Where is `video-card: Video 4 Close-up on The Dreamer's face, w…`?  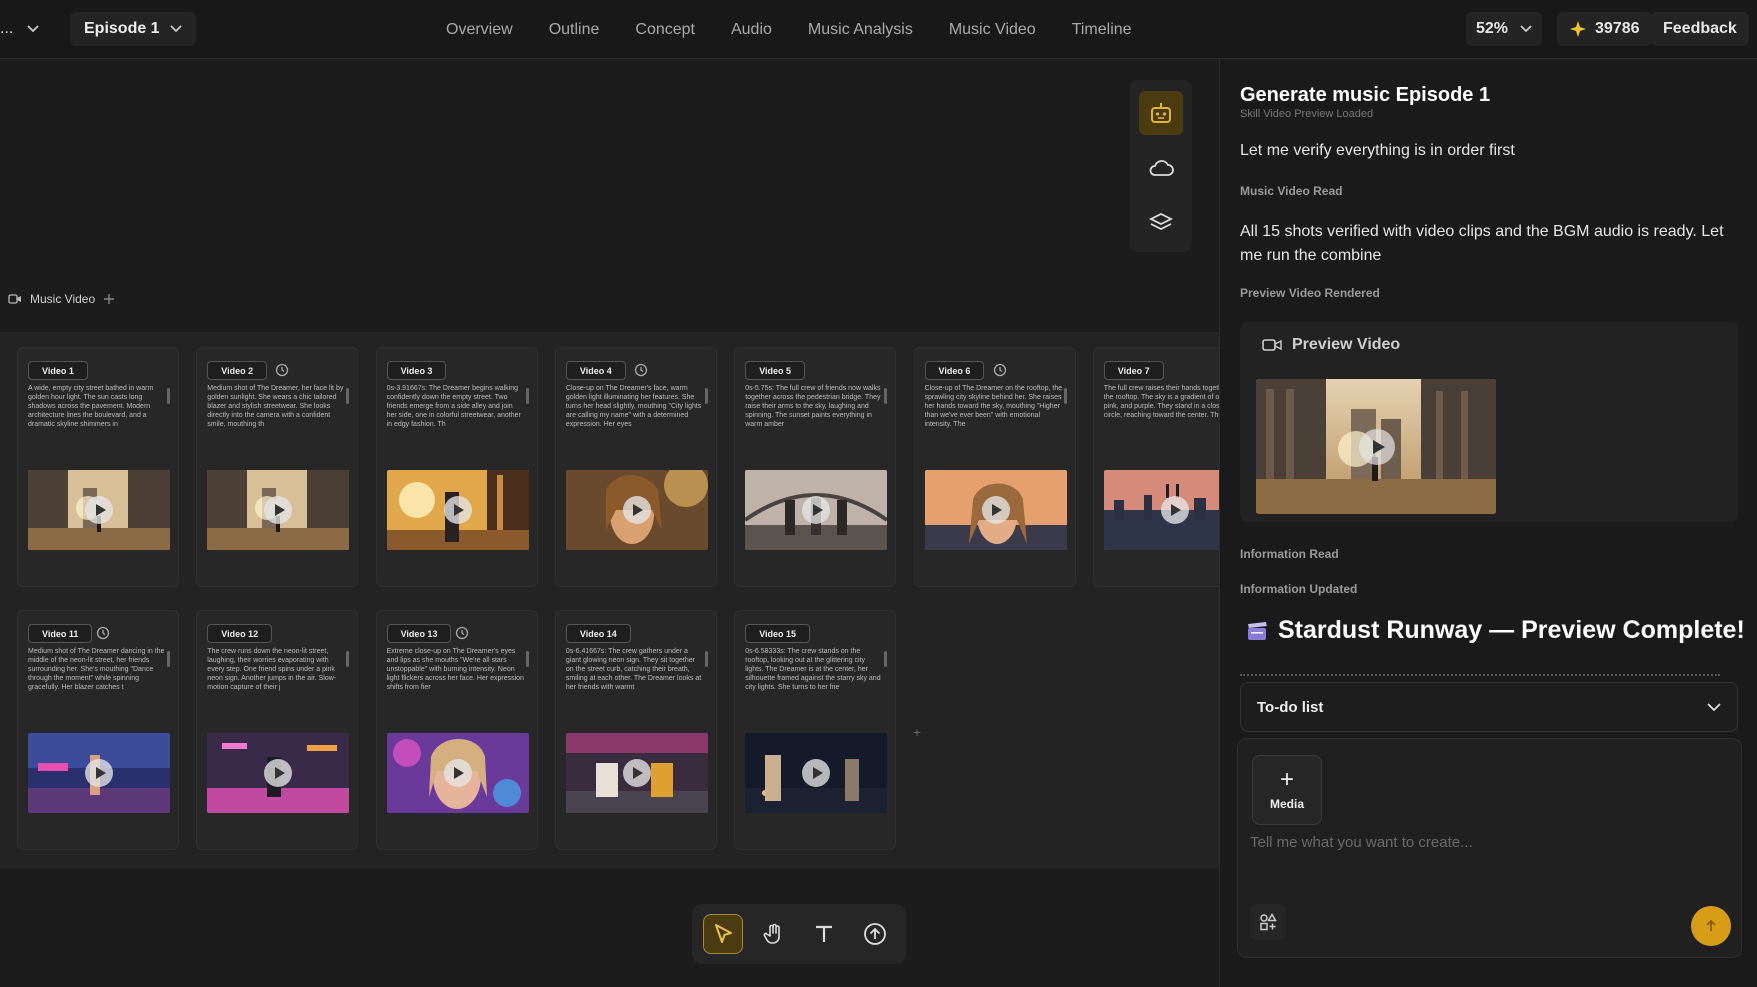 video-card: Video 4 Close-up on The Dreamer's face, w… is located at coordinates (635, 467).